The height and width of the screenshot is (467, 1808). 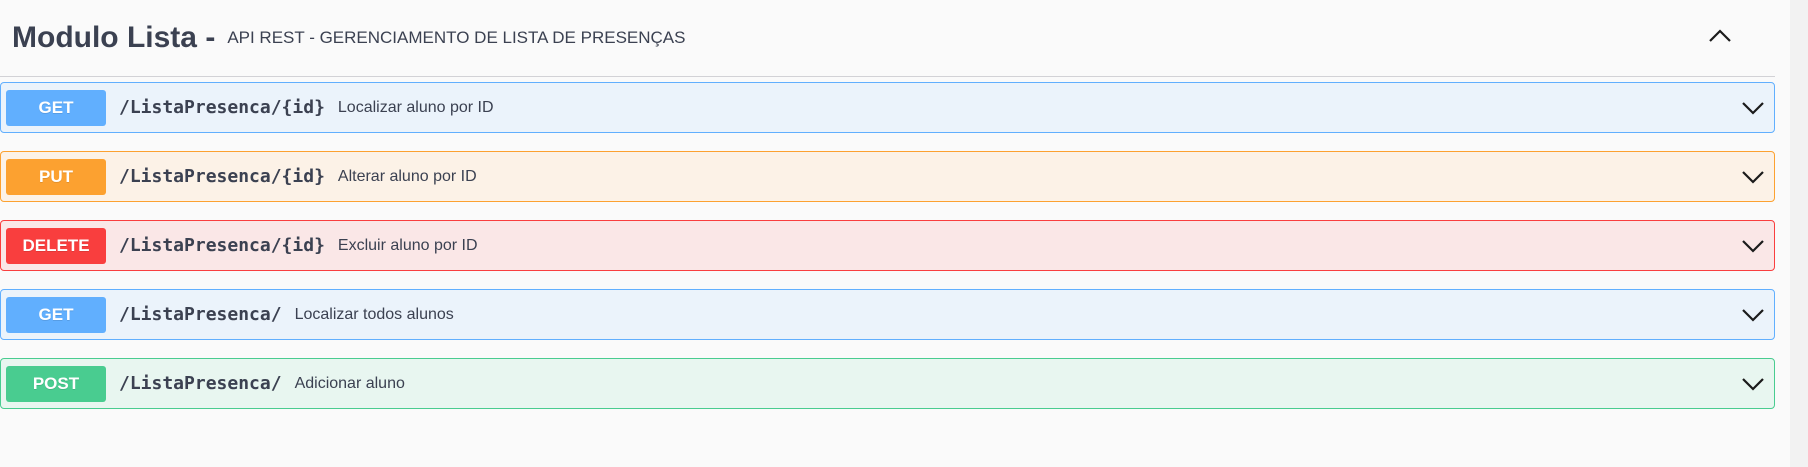 I want to click on operation-summary: Excluir aluno por ID, so click(x=407, y=245).